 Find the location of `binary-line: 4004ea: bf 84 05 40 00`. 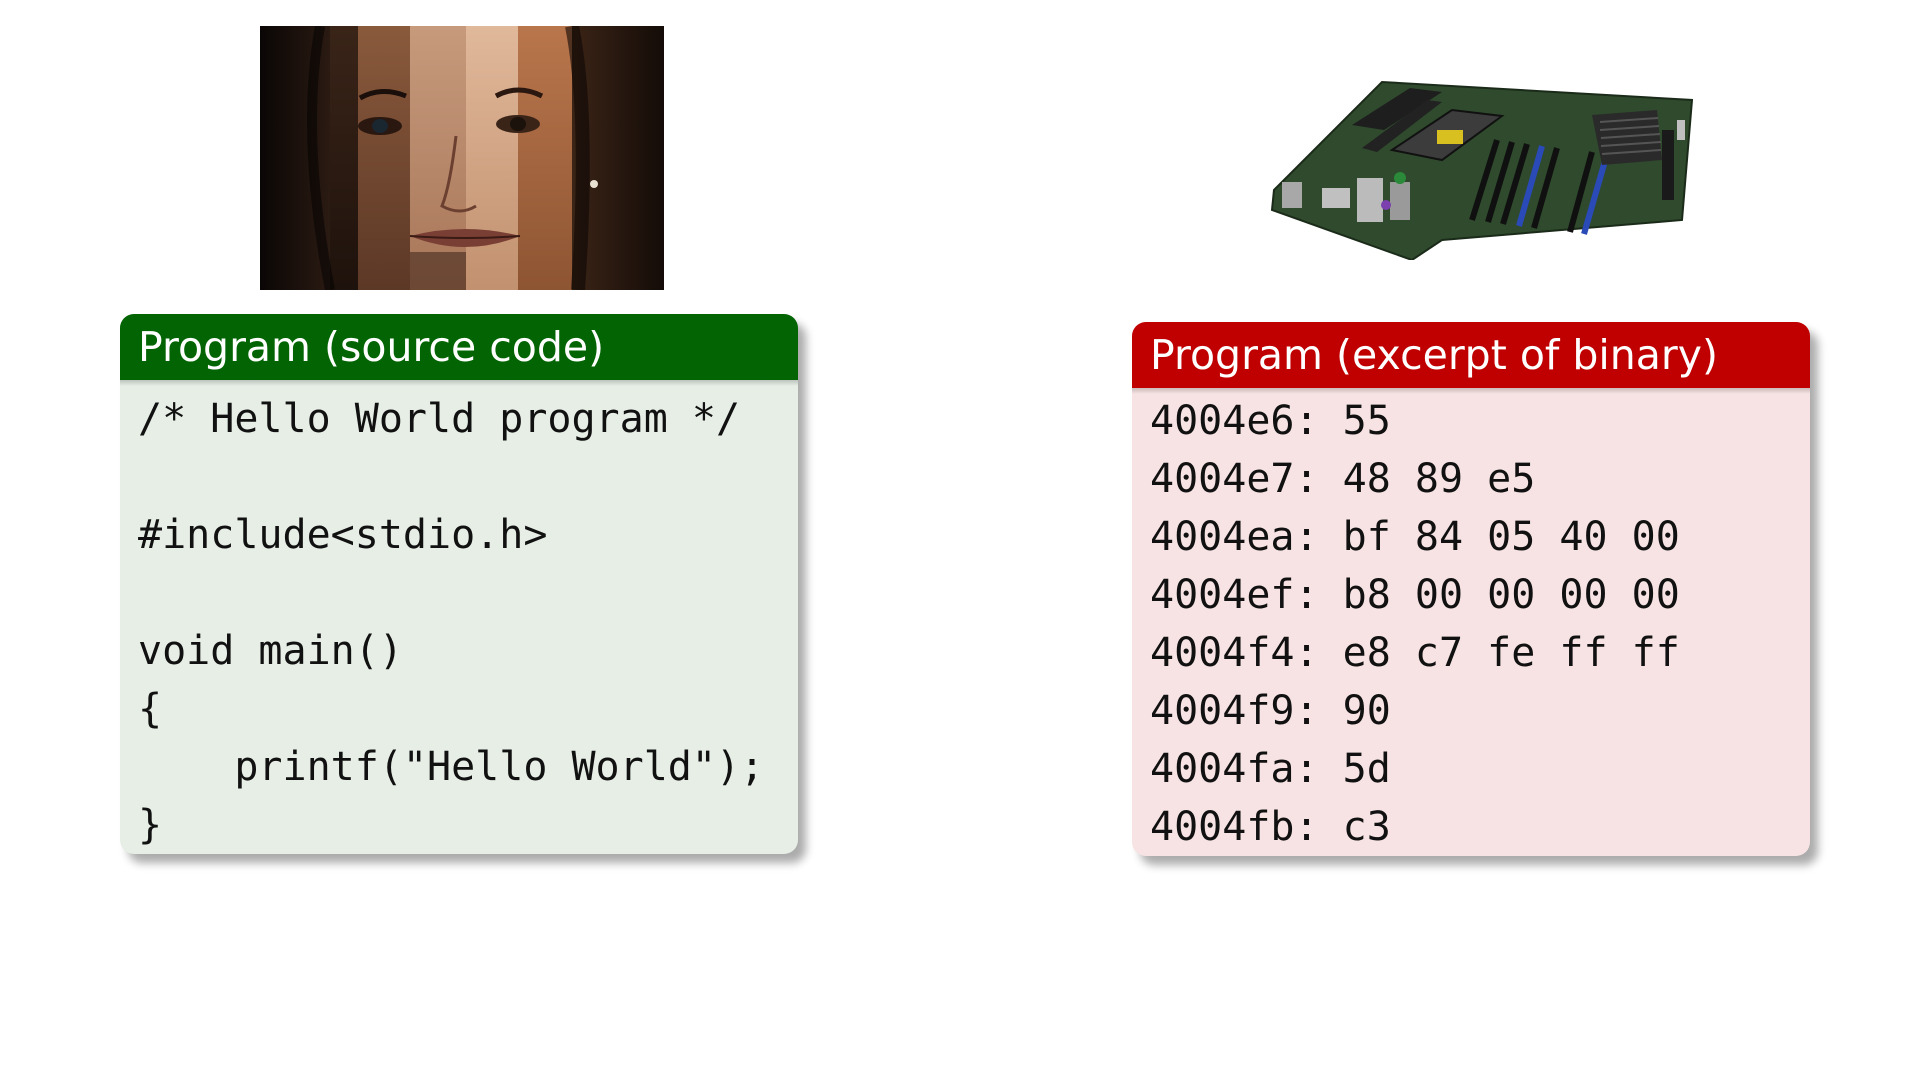

binary-line: 4004ea: bf 84 05 40 00 is located at coordinates (1415, 537).